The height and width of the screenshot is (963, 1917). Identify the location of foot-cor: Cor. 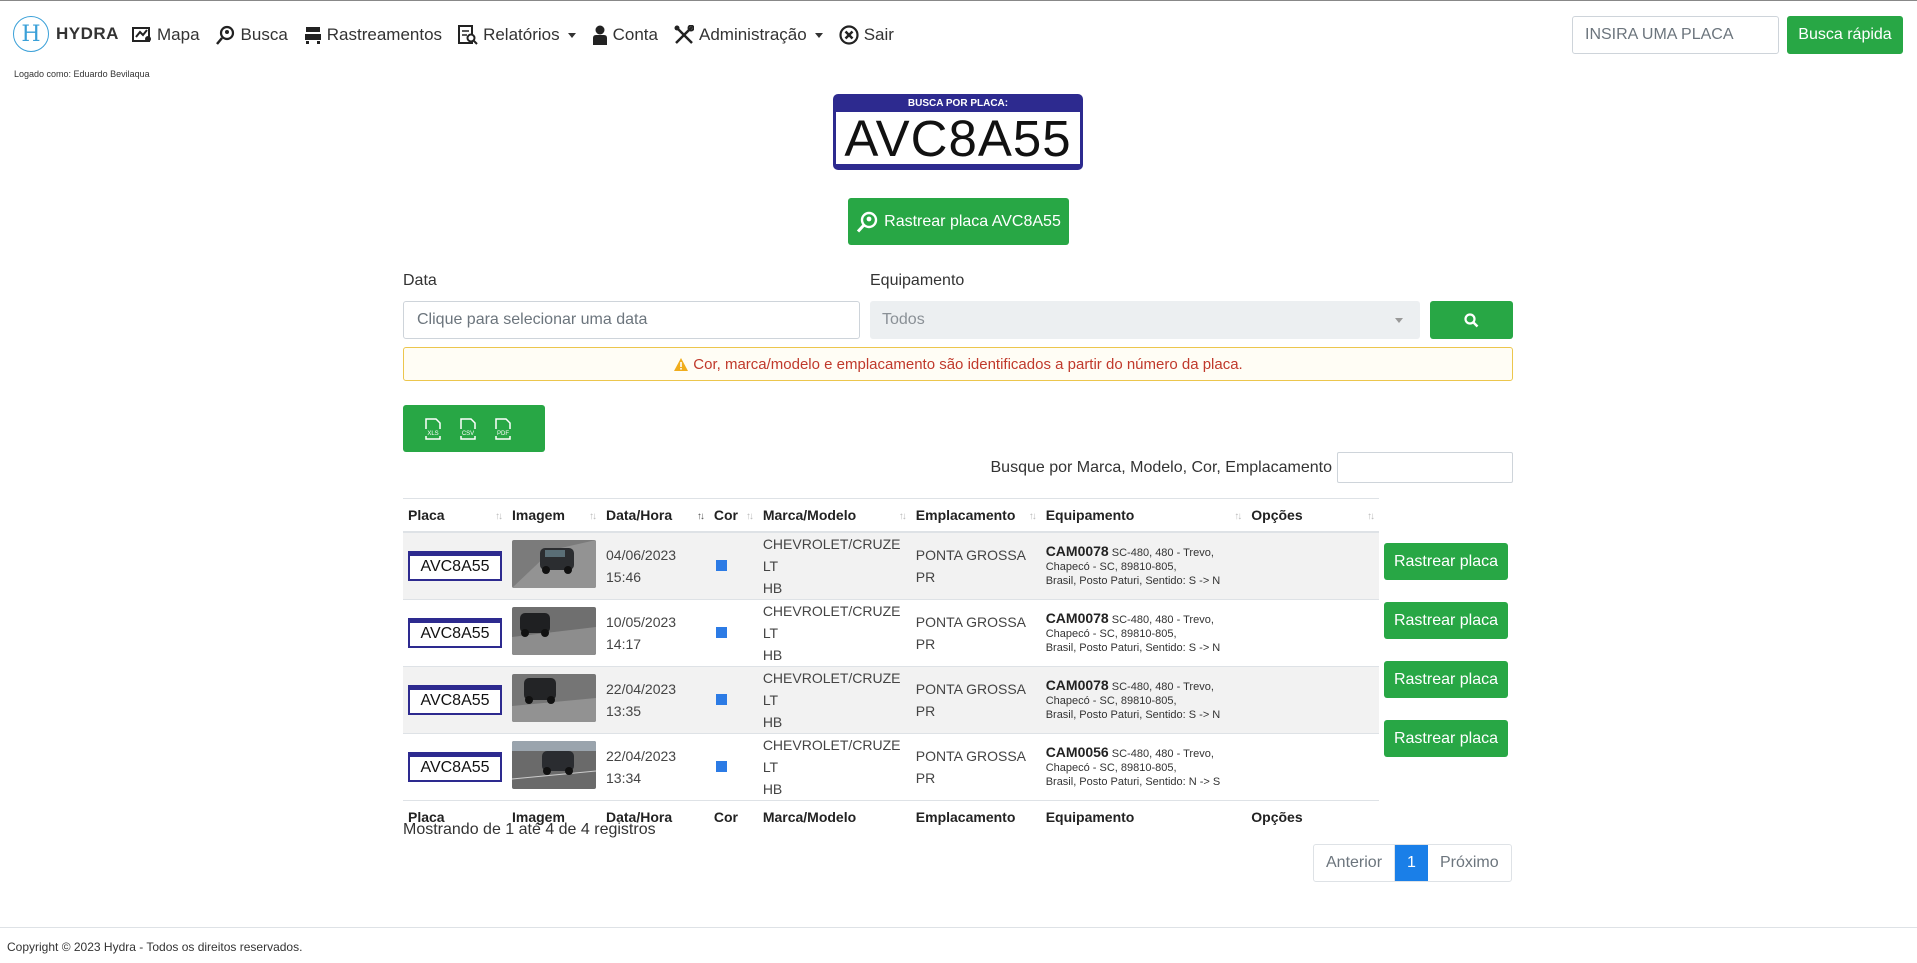
(733, 816).